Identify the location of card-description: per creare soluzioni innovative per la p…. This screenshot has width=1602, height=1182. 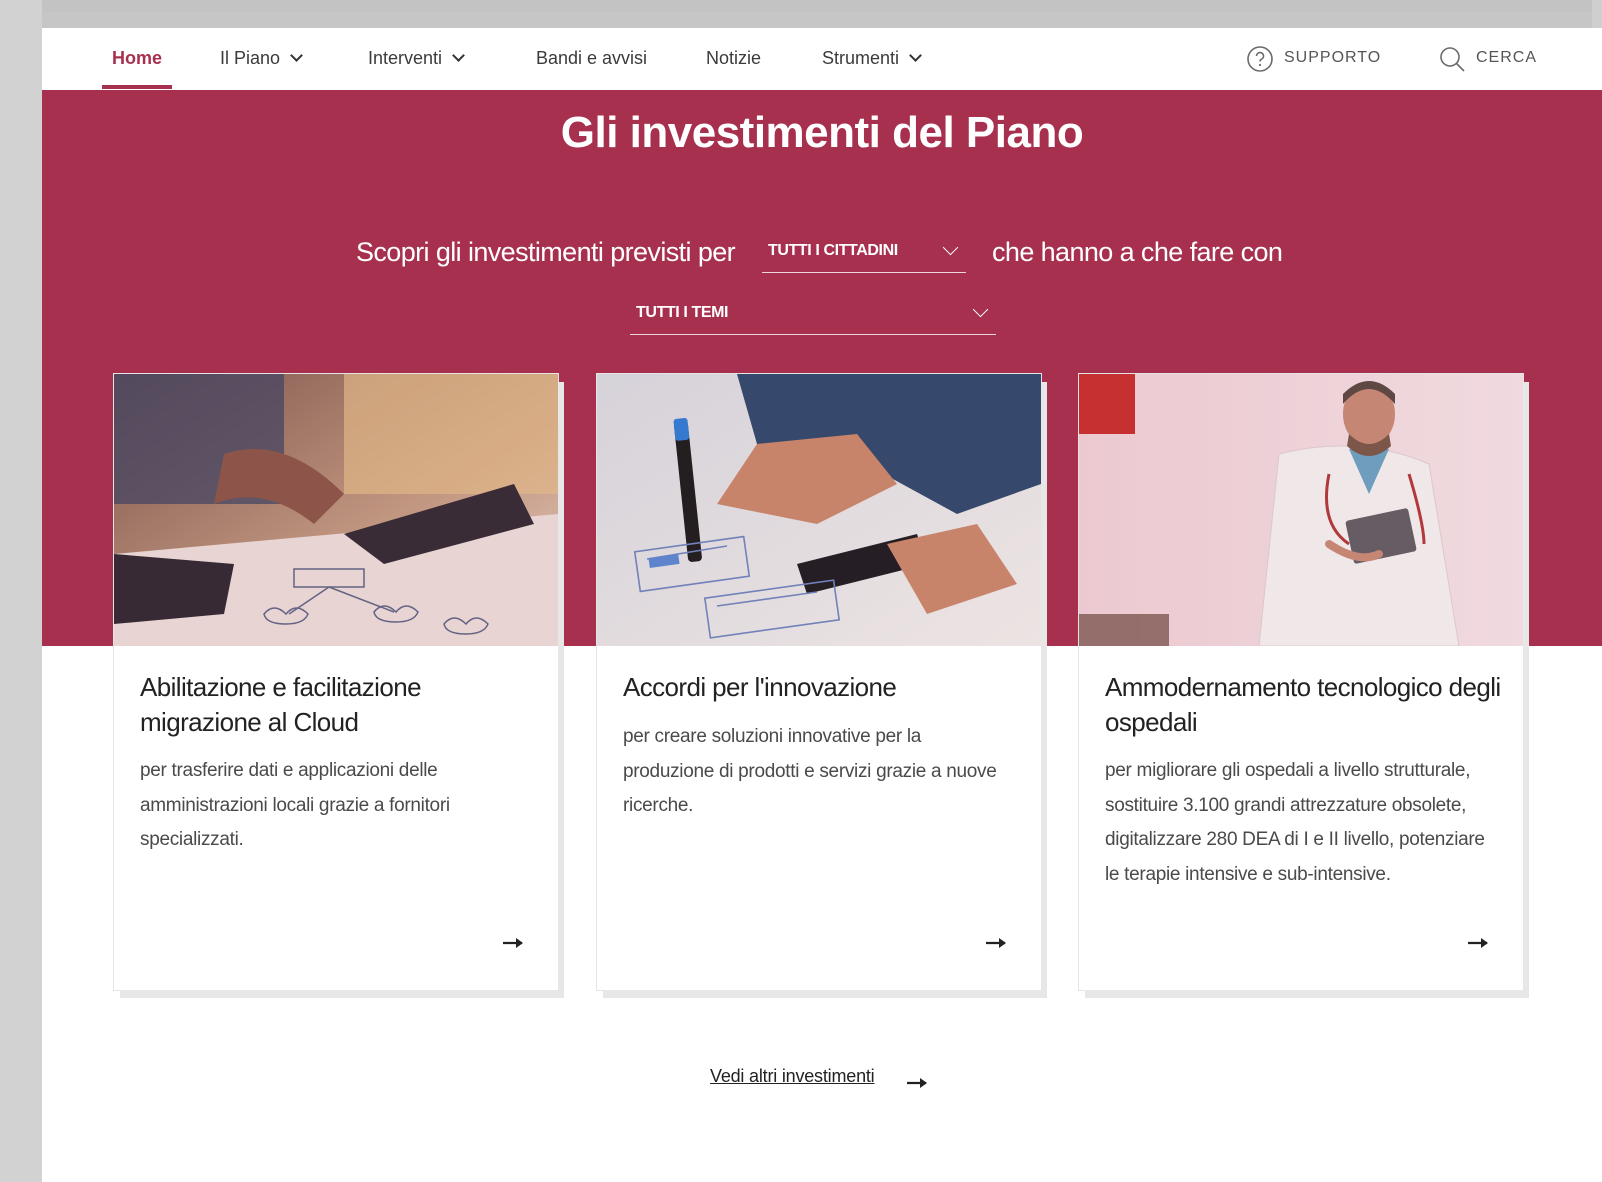
(810, 771).